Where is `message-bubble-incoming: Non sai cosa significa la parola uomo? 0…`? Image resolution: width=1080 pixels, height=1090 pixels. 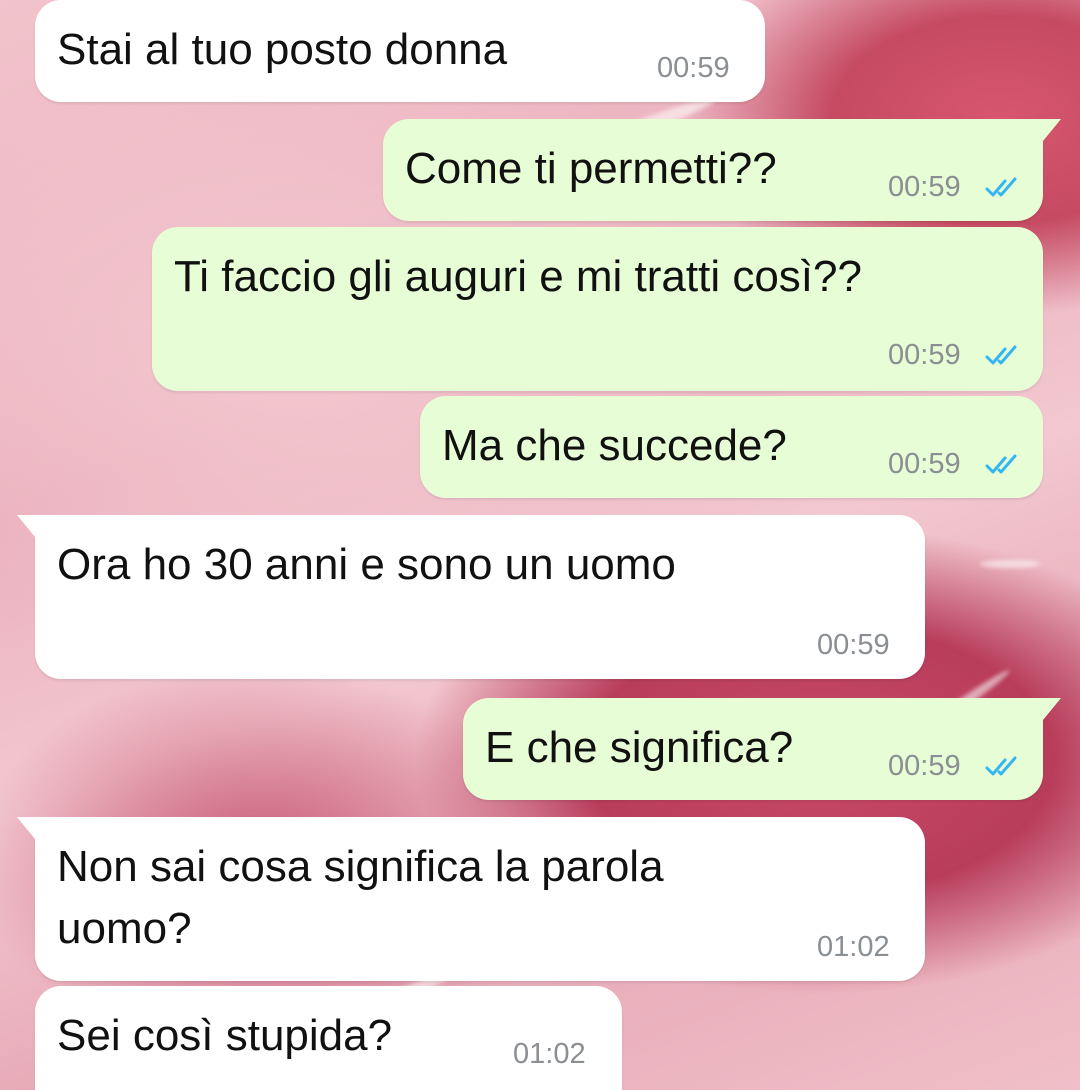 message-bubble-incoming: Non sai cosa significa la parola uomo? 0… is located at coordinates (471, 899).